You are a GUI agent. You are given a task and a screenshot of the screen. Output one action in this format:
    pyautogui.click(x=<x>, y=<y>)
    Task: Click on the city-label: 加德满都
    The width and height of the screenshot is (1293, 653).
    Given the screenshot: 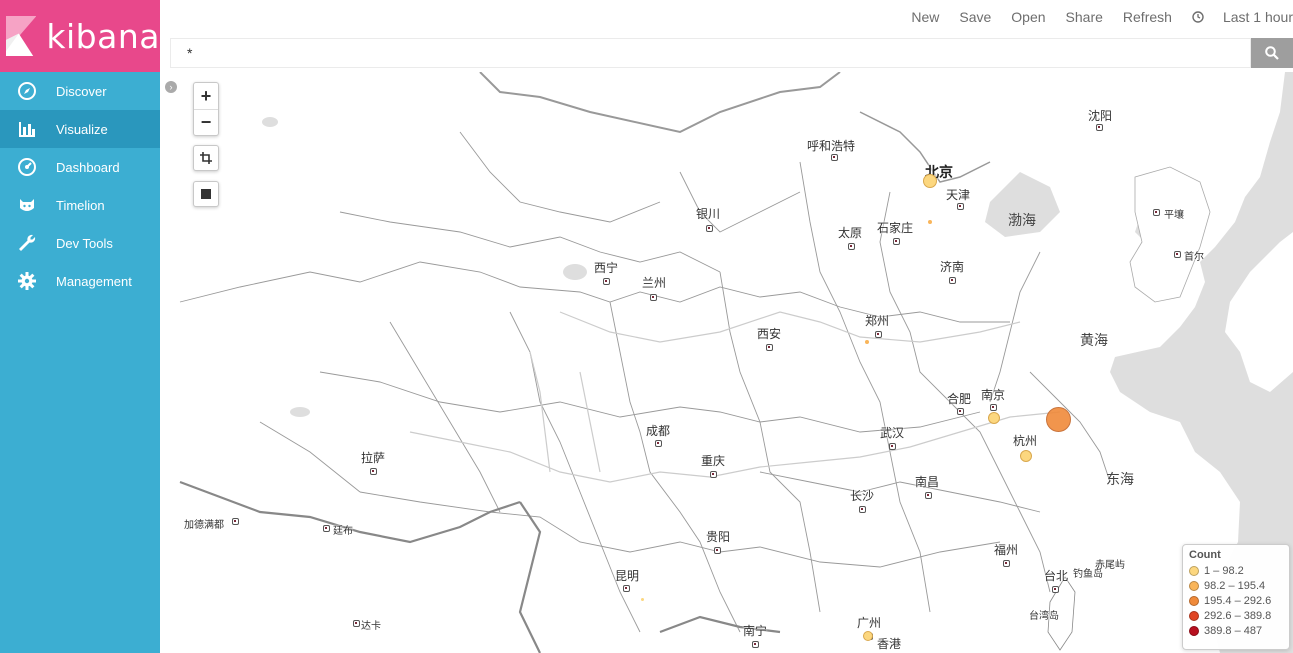 What is the action you would take?
    pyautogui.click(x=204, y=525)
    